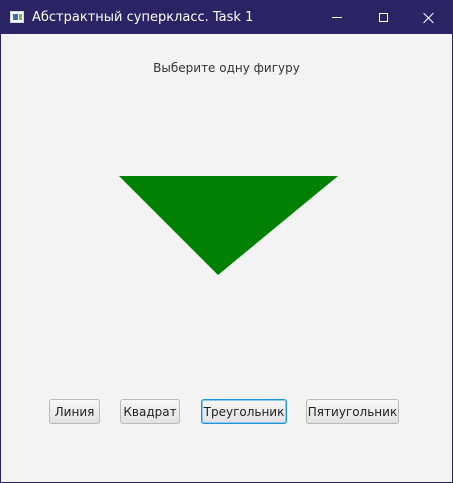  What do you see at coordinates (244, 411) in the screenshot?
I see `triangle-button: Треугольник` at bounding box center [244, 411].